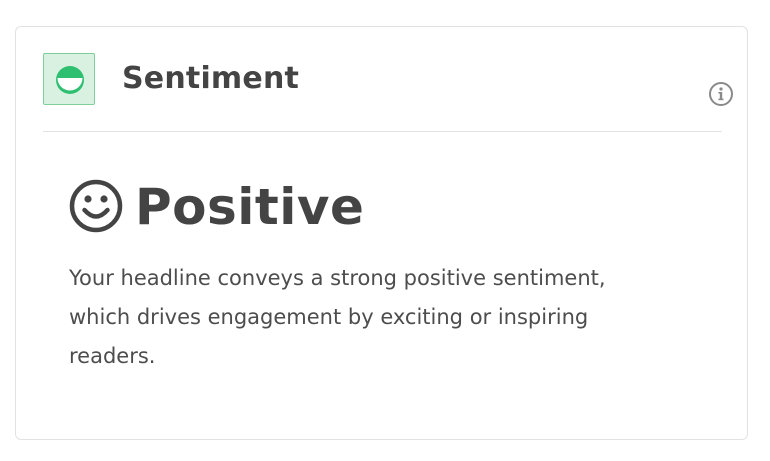 The image size is (770, 461). What do you see at coordinates (250, 207) in the screenshot?
I see `sentiment-label: Positive` at bounding box center [250, 207].